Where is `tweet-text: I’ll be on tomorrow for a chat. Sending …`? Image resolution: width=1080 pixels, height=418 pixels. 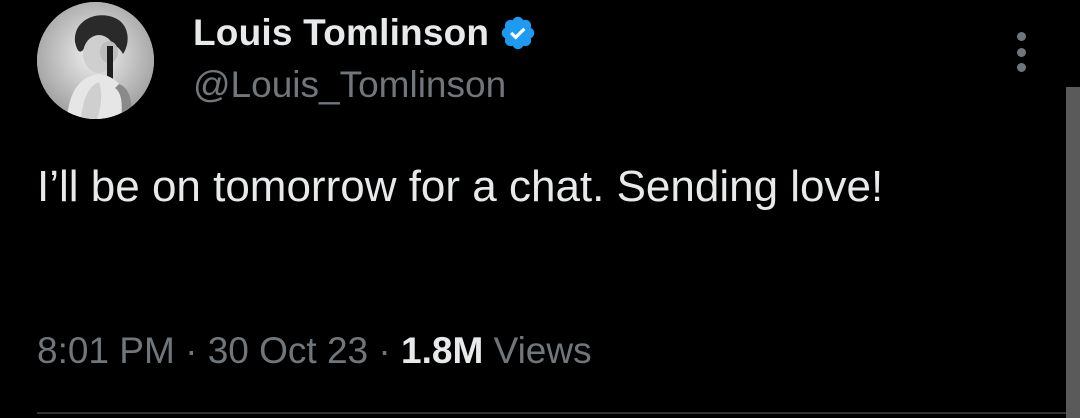 tweet-text: I’ll be on tomorrow for a chat. Sending … is located at coordinates (460, 186).